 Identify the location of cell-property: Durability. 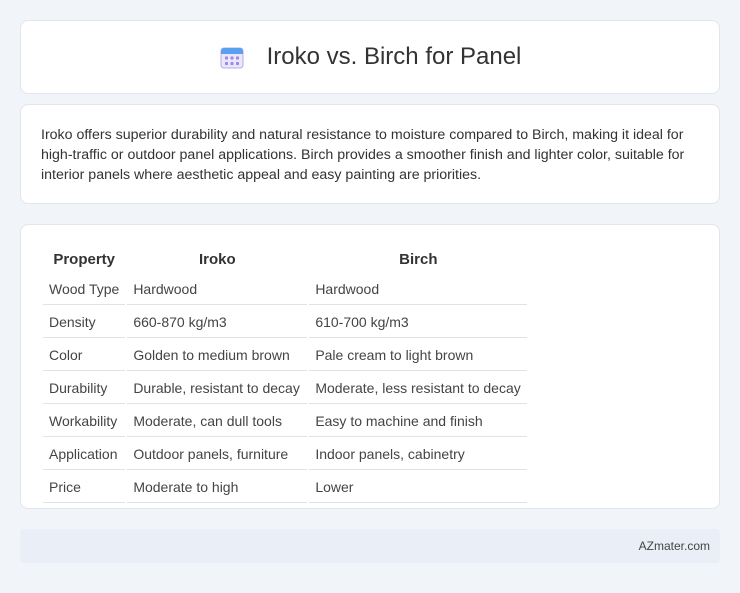
(84, 388).